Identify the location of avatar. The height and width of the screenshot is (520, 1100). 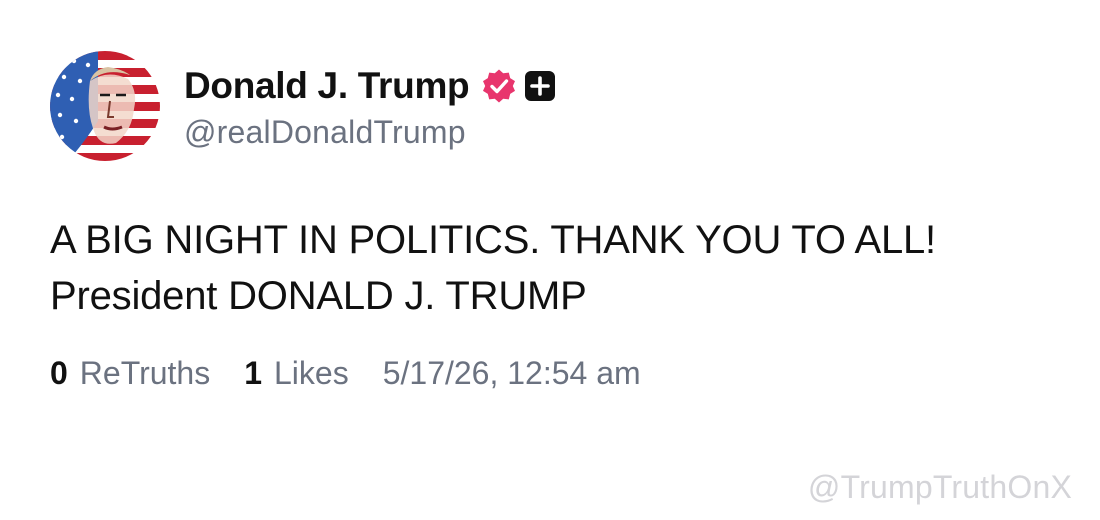
(105, 106).